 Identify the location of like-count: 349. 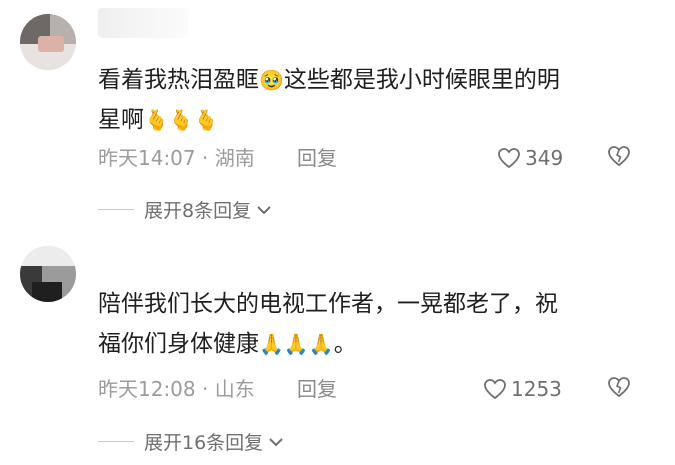
(544, 158).